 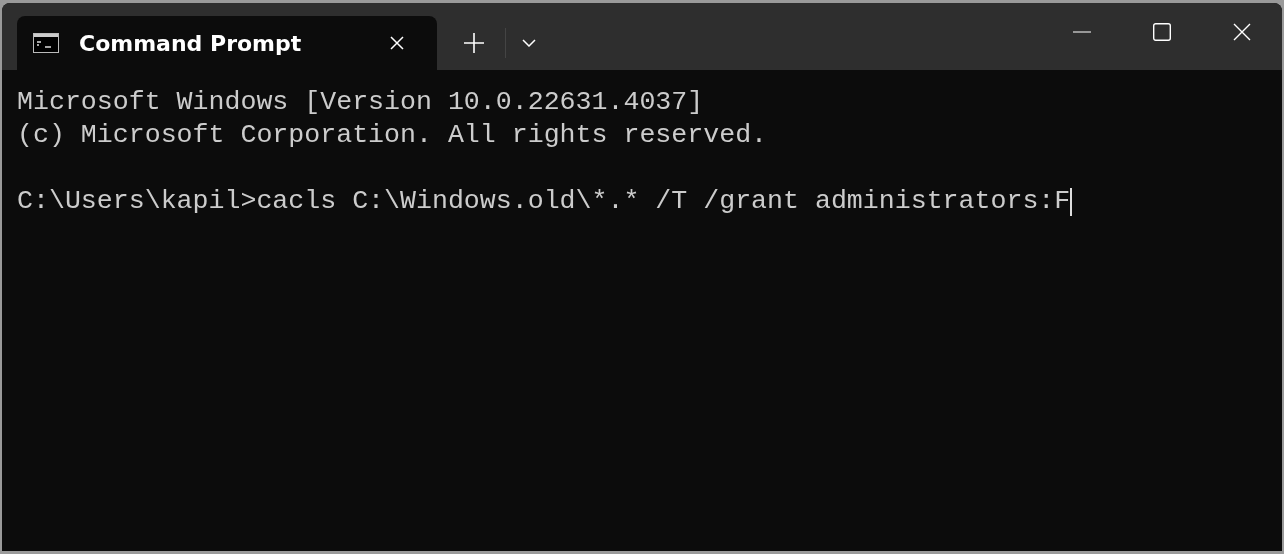 I want to click on tab: Command Prompt, so click(x=227, y=43).